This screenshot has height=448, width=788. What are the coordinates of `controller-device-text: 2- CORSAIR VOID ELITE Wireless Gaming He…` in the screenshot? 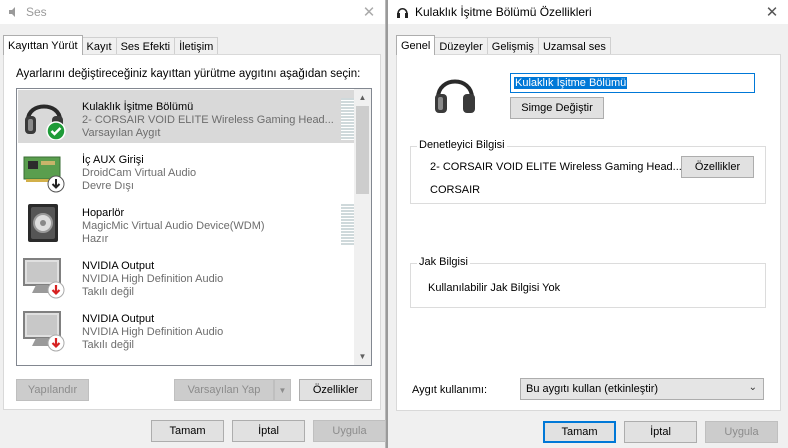 It's located at (556, 167).